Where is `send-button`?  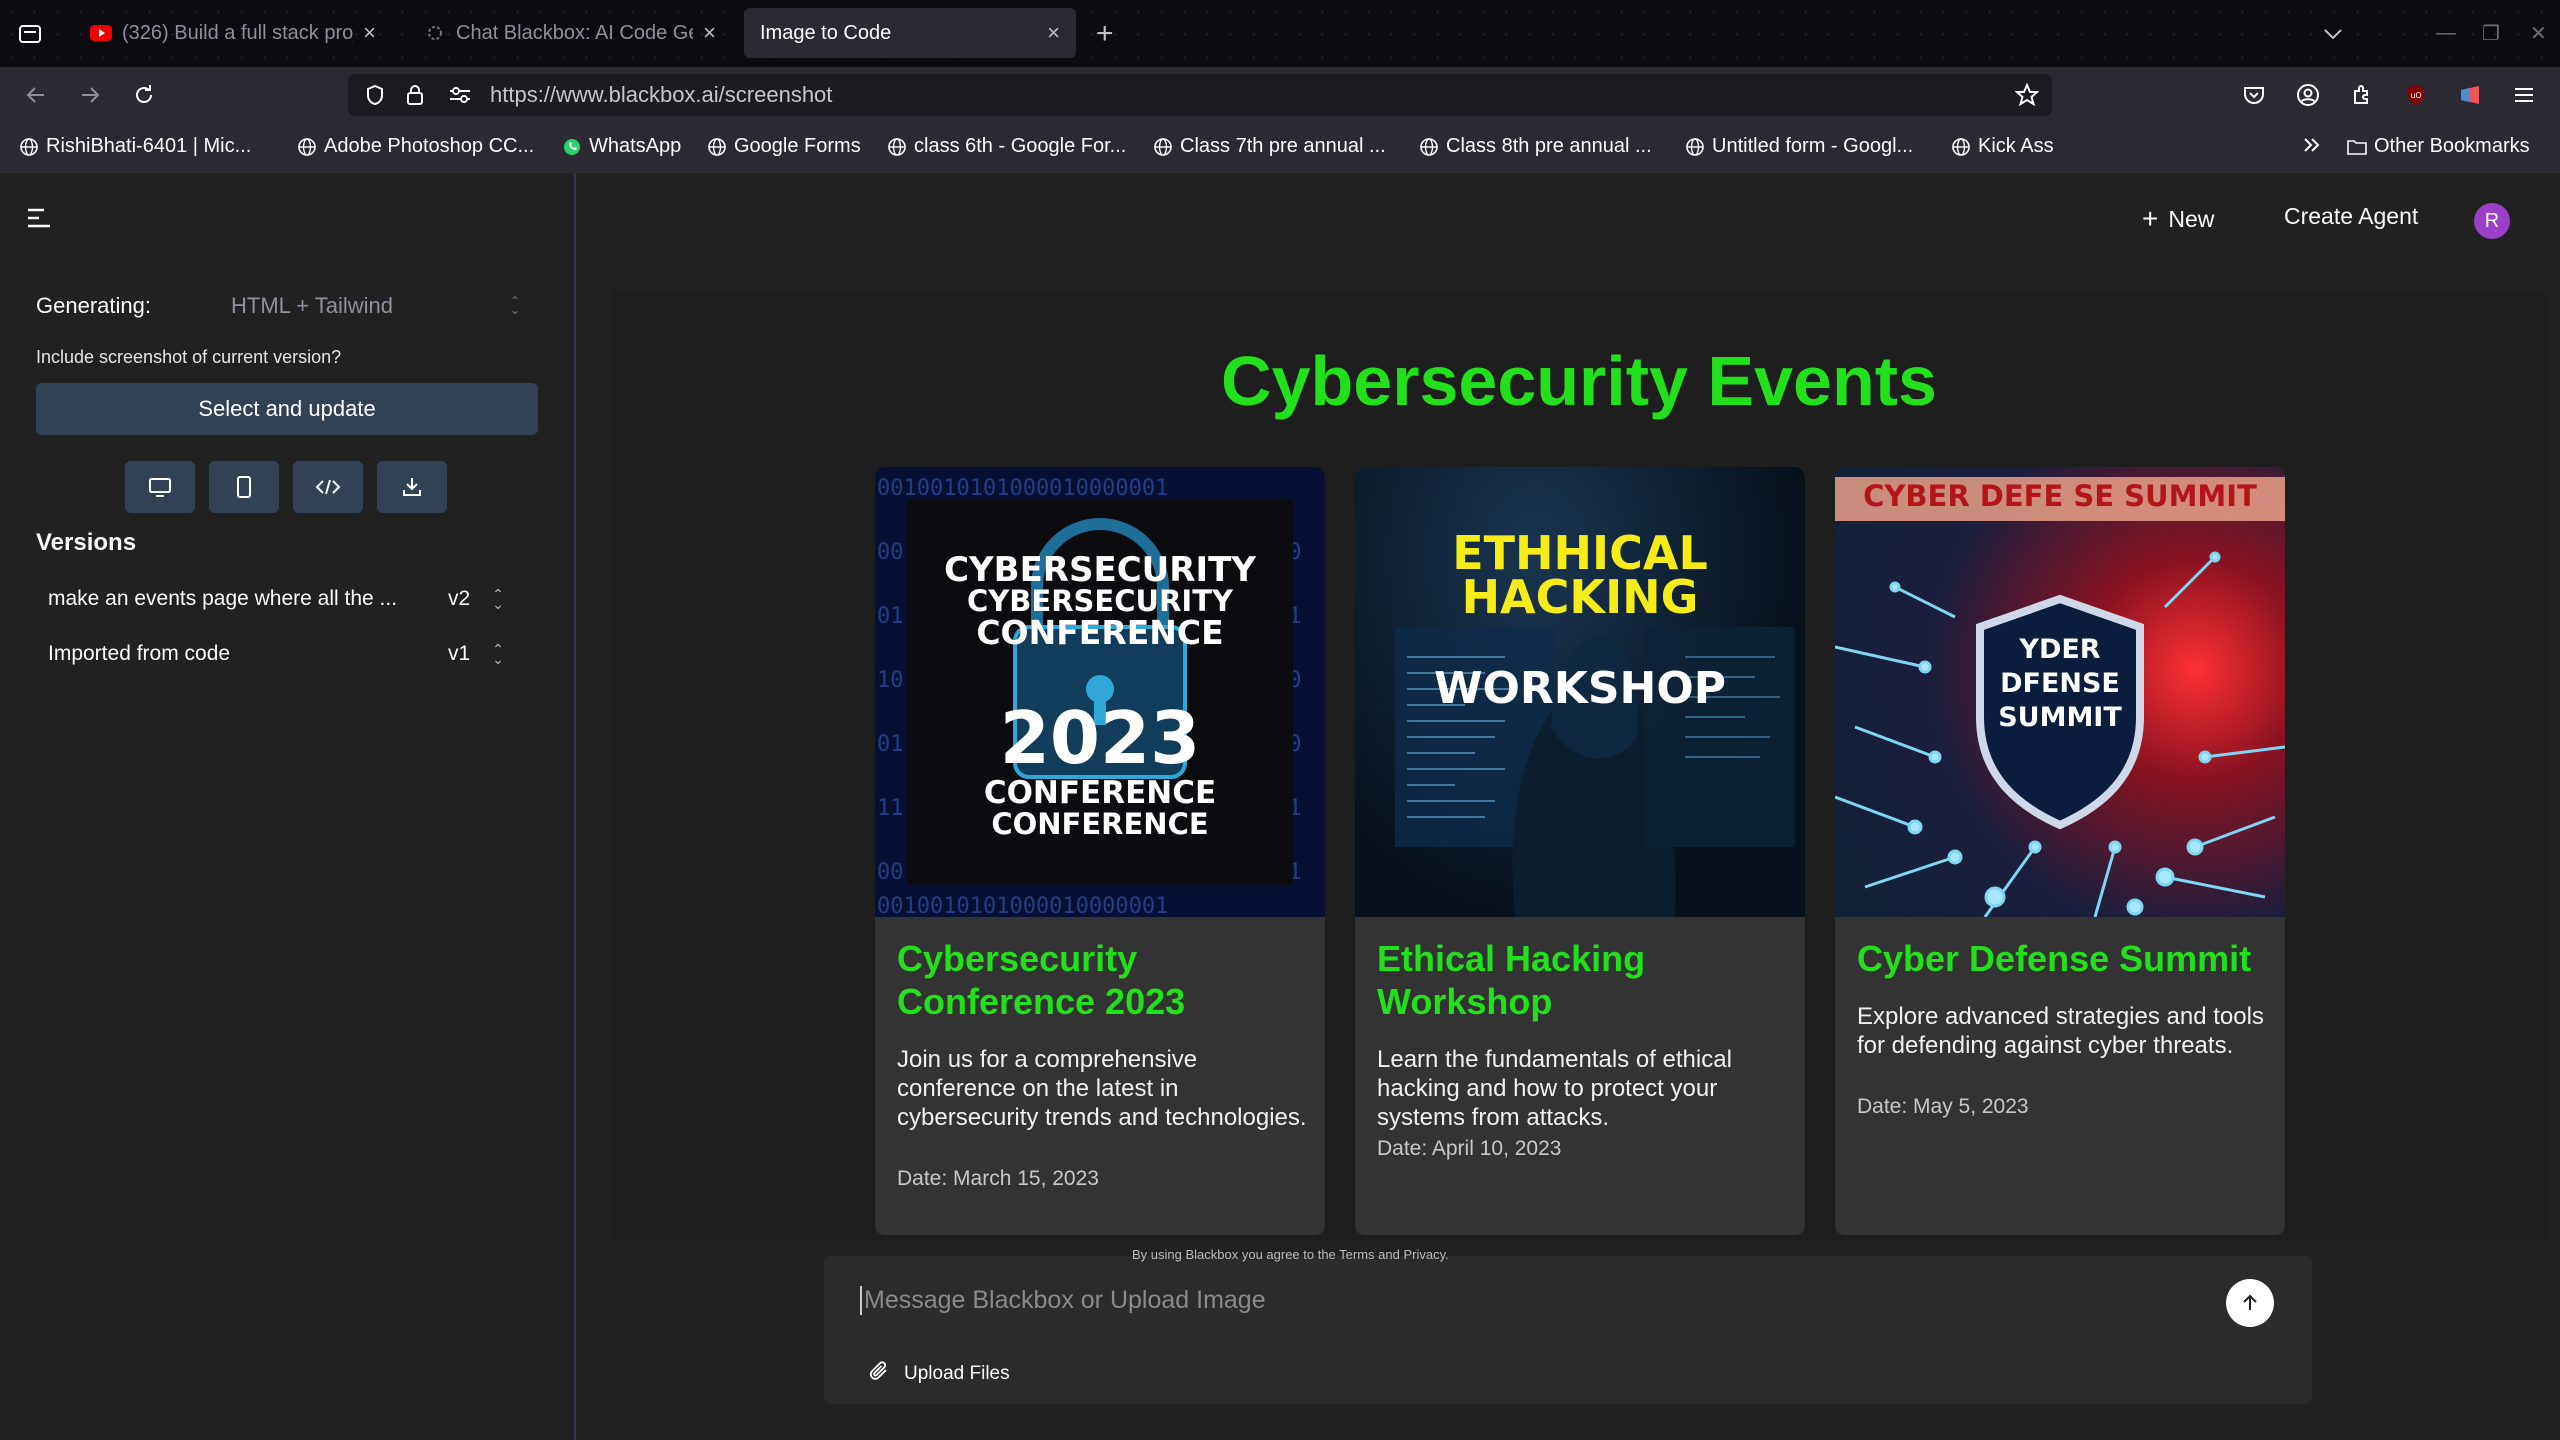
send-button is located at coordinates (2250, 1303).